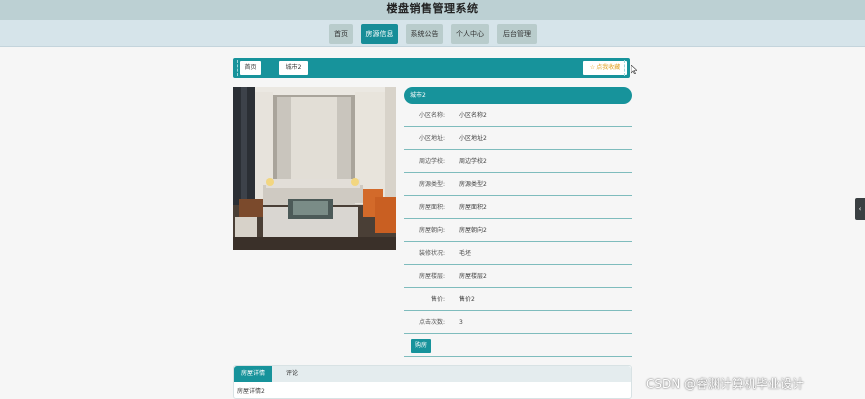 The width and height of the screenshot is (865, 399). Describe the element at coordinates (473, 184) in the screenshot. I see `field-value: 房源类型2` at that location.